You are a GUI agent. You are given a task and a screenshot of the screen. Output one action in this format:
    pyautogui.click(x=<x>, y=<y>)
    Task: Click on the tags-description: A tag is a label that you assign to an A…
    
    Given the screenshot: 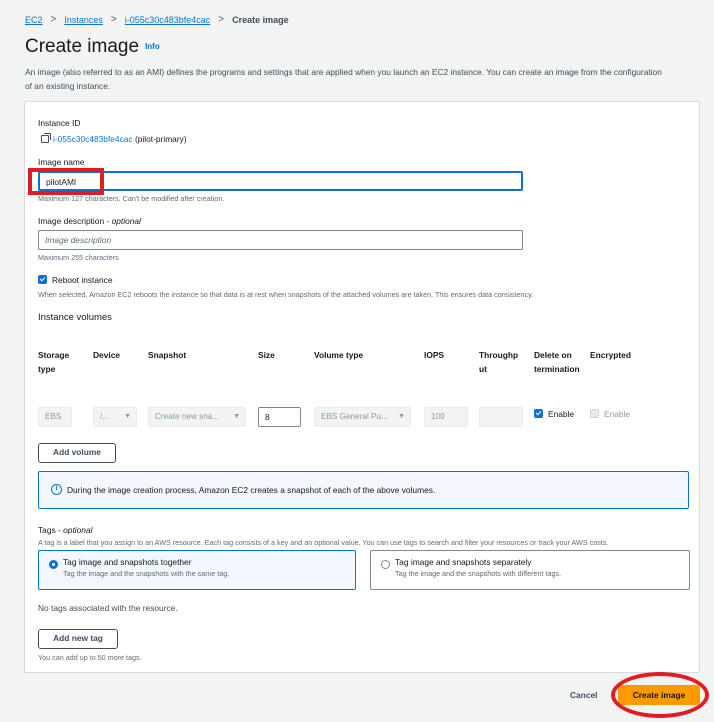 What is the action you would take?
    pyautogui.click(x=323, y=542)
    